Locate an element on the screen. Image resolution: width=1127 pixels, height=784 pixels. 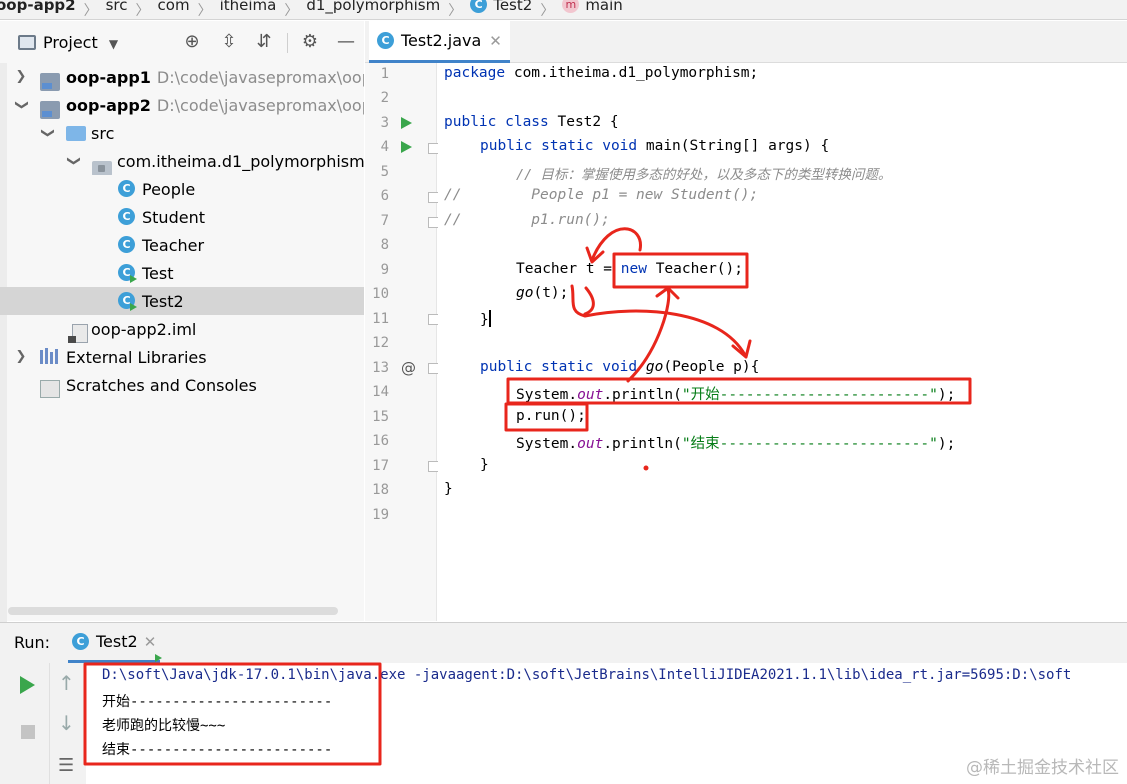
minimize-icon: — is located at coordinates (346, 42).